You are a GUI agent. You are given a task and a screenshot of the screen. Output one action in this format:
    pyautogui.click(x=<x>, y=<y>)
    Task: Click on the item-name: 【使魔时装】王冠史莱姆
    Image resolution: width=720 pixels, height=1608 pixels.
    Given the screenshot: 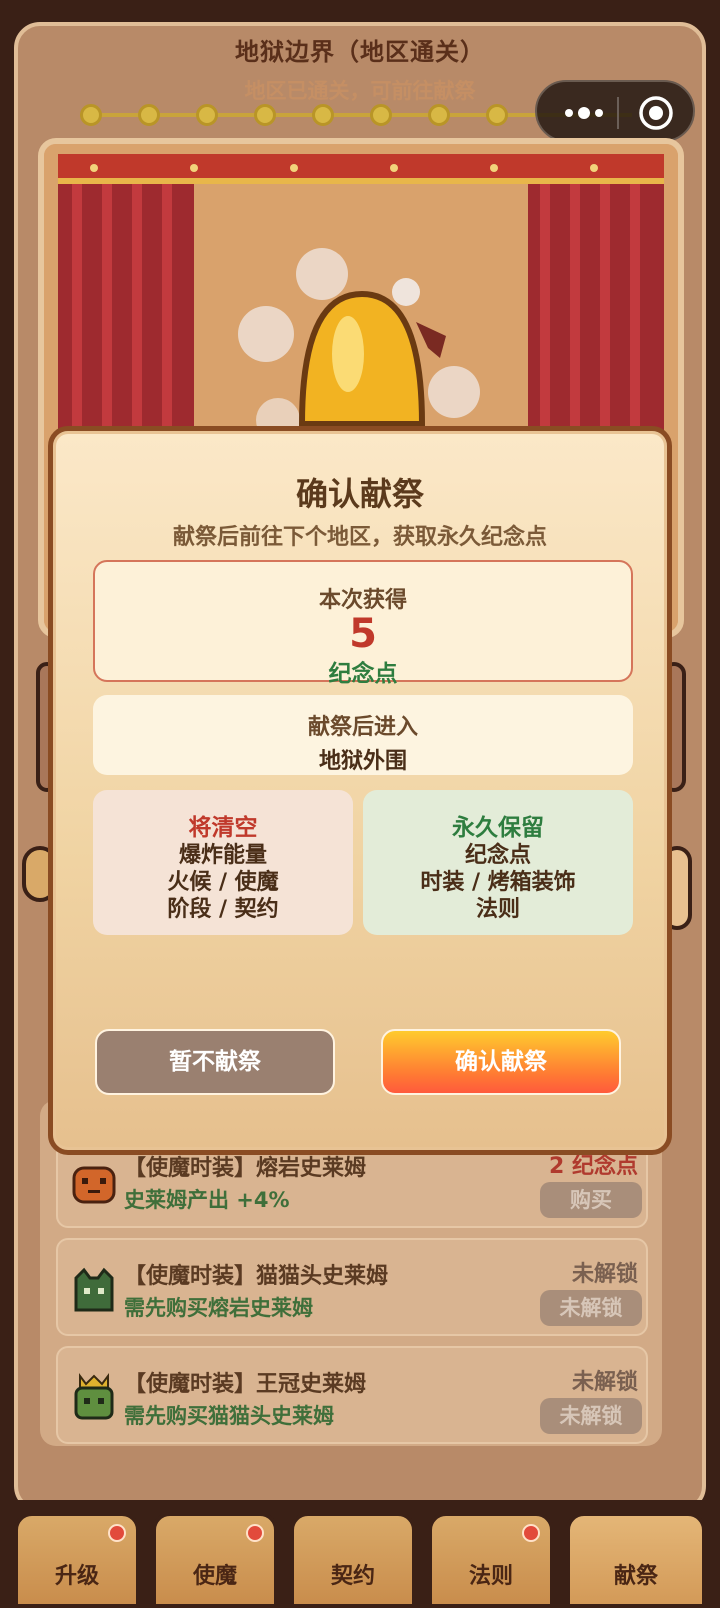 What is the action you would take?
    pyautogui.click(x=245, y=1384)
    